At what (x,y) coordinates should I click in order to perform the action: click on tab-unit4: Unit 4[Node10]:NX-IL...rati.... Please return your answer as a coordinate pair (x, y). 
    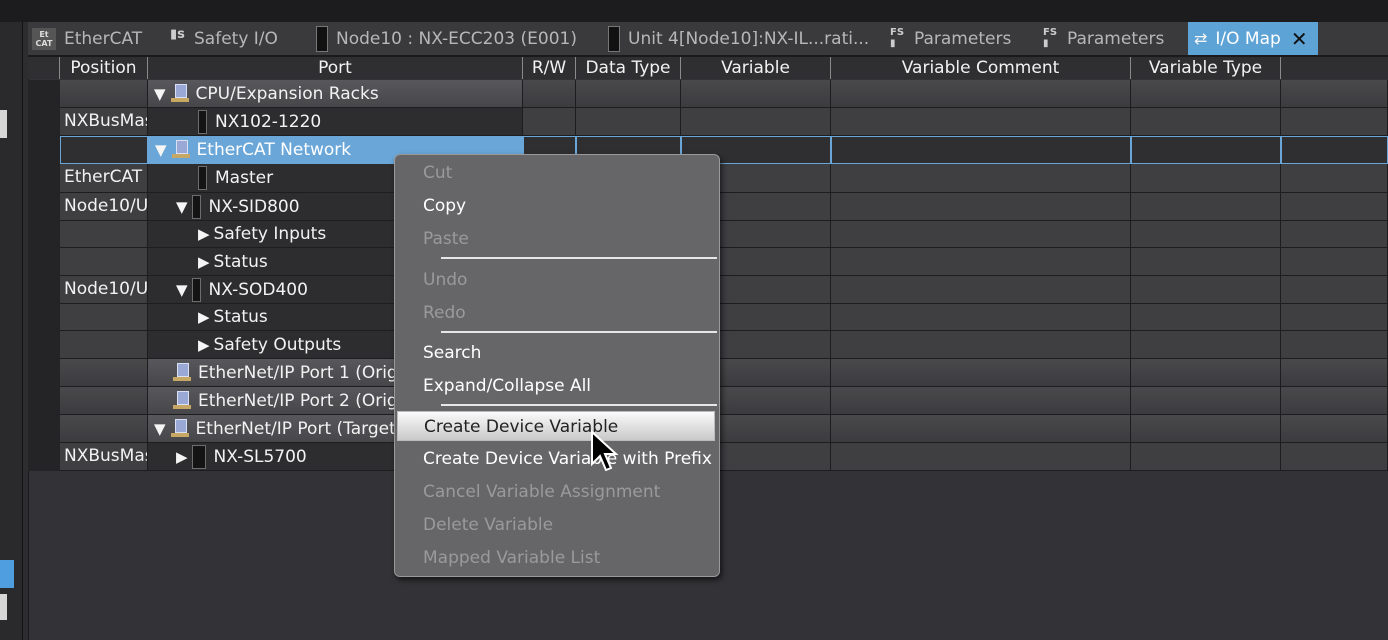
    Looking at the image, I should click on (748, 38).